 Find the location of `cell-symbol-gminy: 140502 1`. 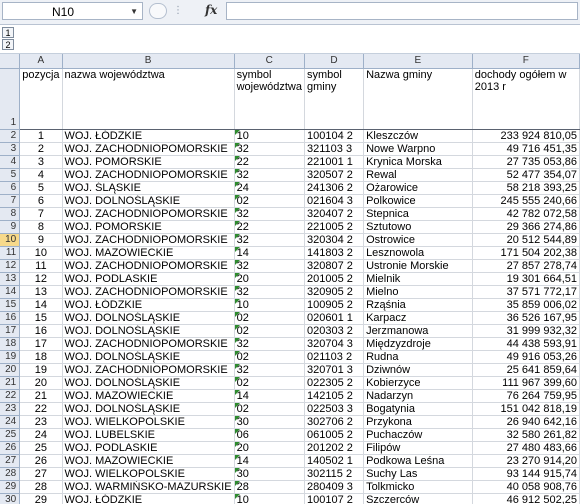

cell-symbol-gminy: 140502 1 is located at coordinates (334, 461).